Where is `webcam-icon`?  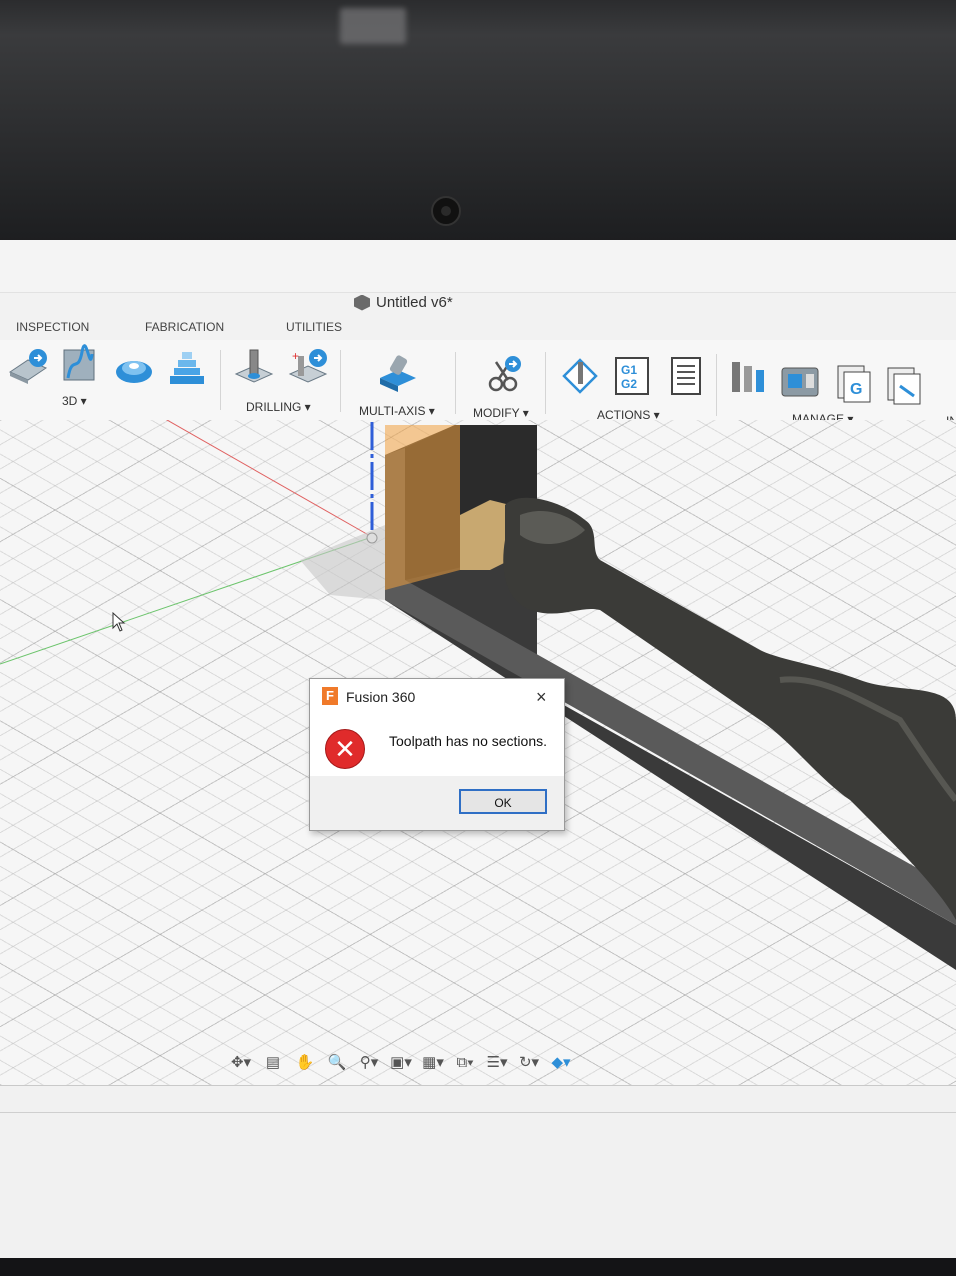 webcam-icon is located at coordinates (446, 211).